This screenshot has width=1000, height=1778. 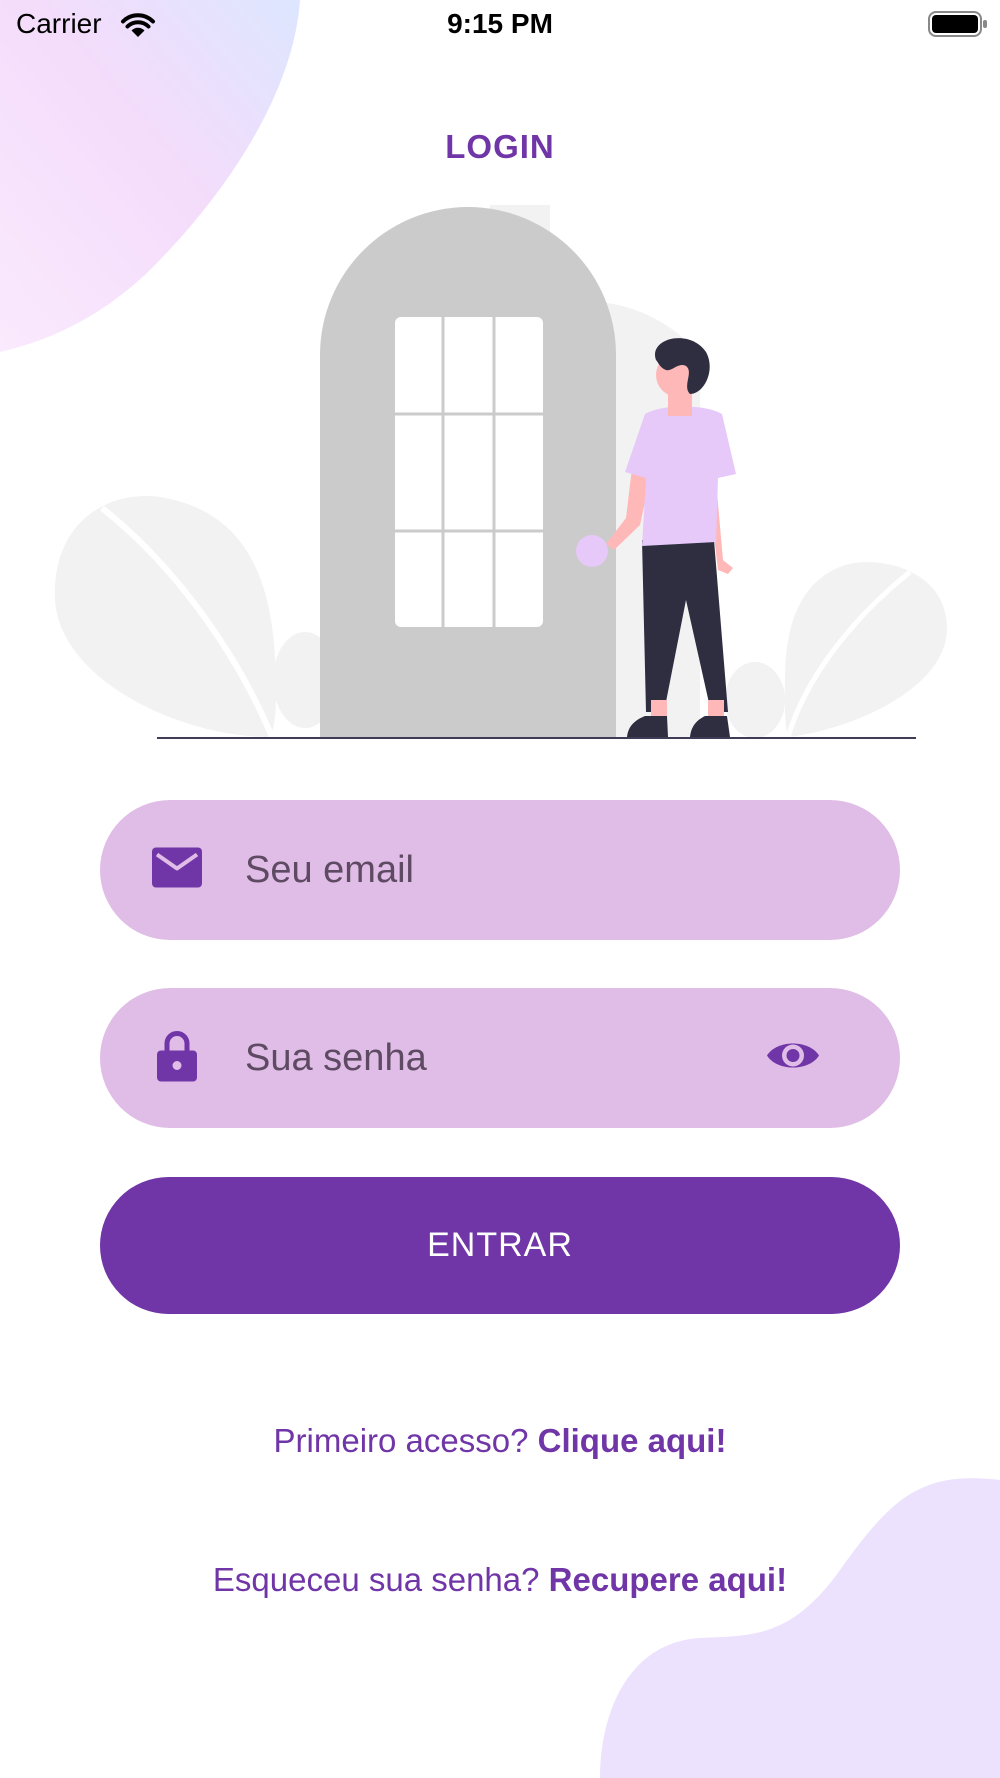 What do you see at coordinates (668, 1579) in the screenshot?
I see `recover-password-link: Recupere aqui!` at bounding box center [668, 1579].